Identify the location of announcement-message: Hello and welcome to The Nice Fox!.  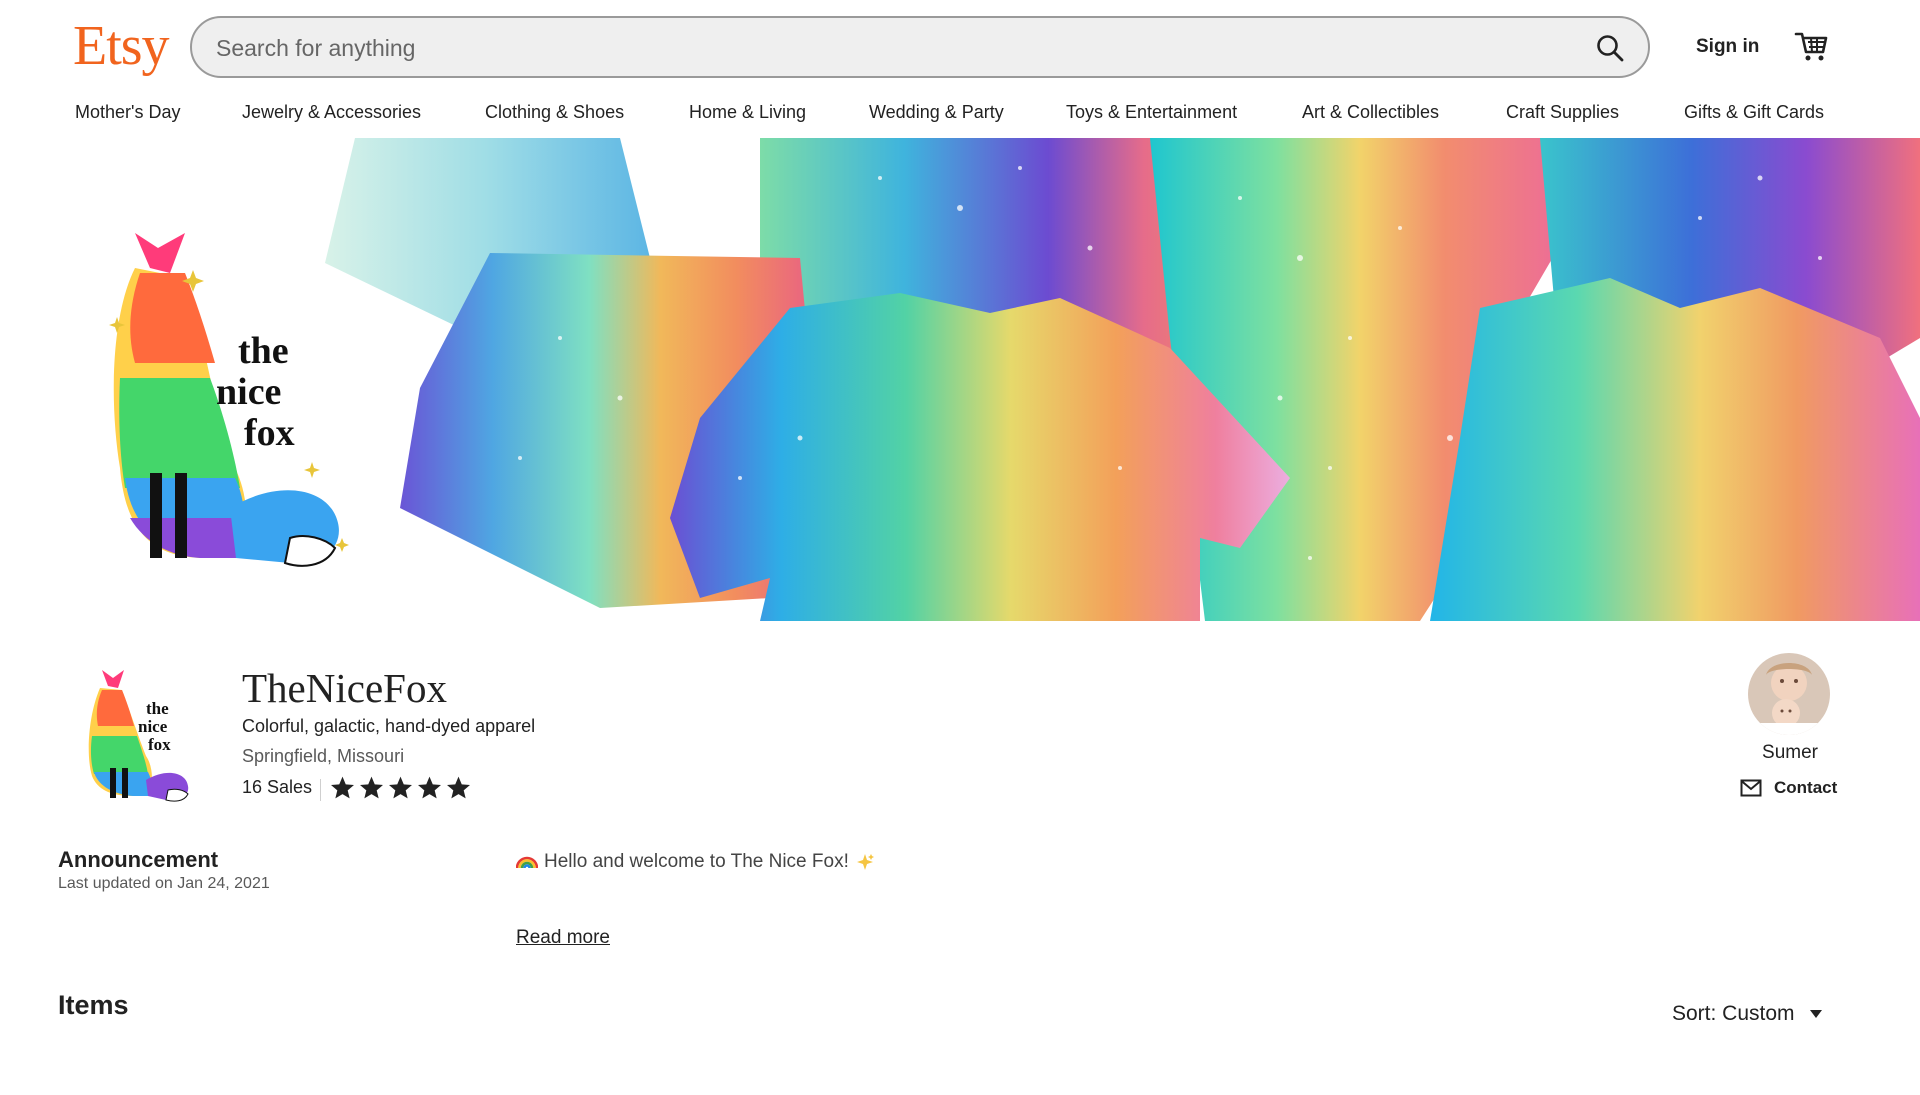
(696, 861).